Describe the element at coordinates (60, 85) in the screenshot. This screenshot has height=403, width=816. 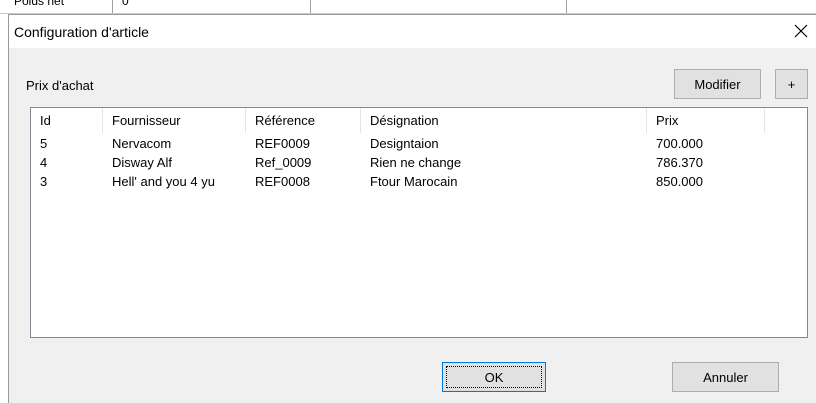
I see `section-label: Prix d'achat` at that location.